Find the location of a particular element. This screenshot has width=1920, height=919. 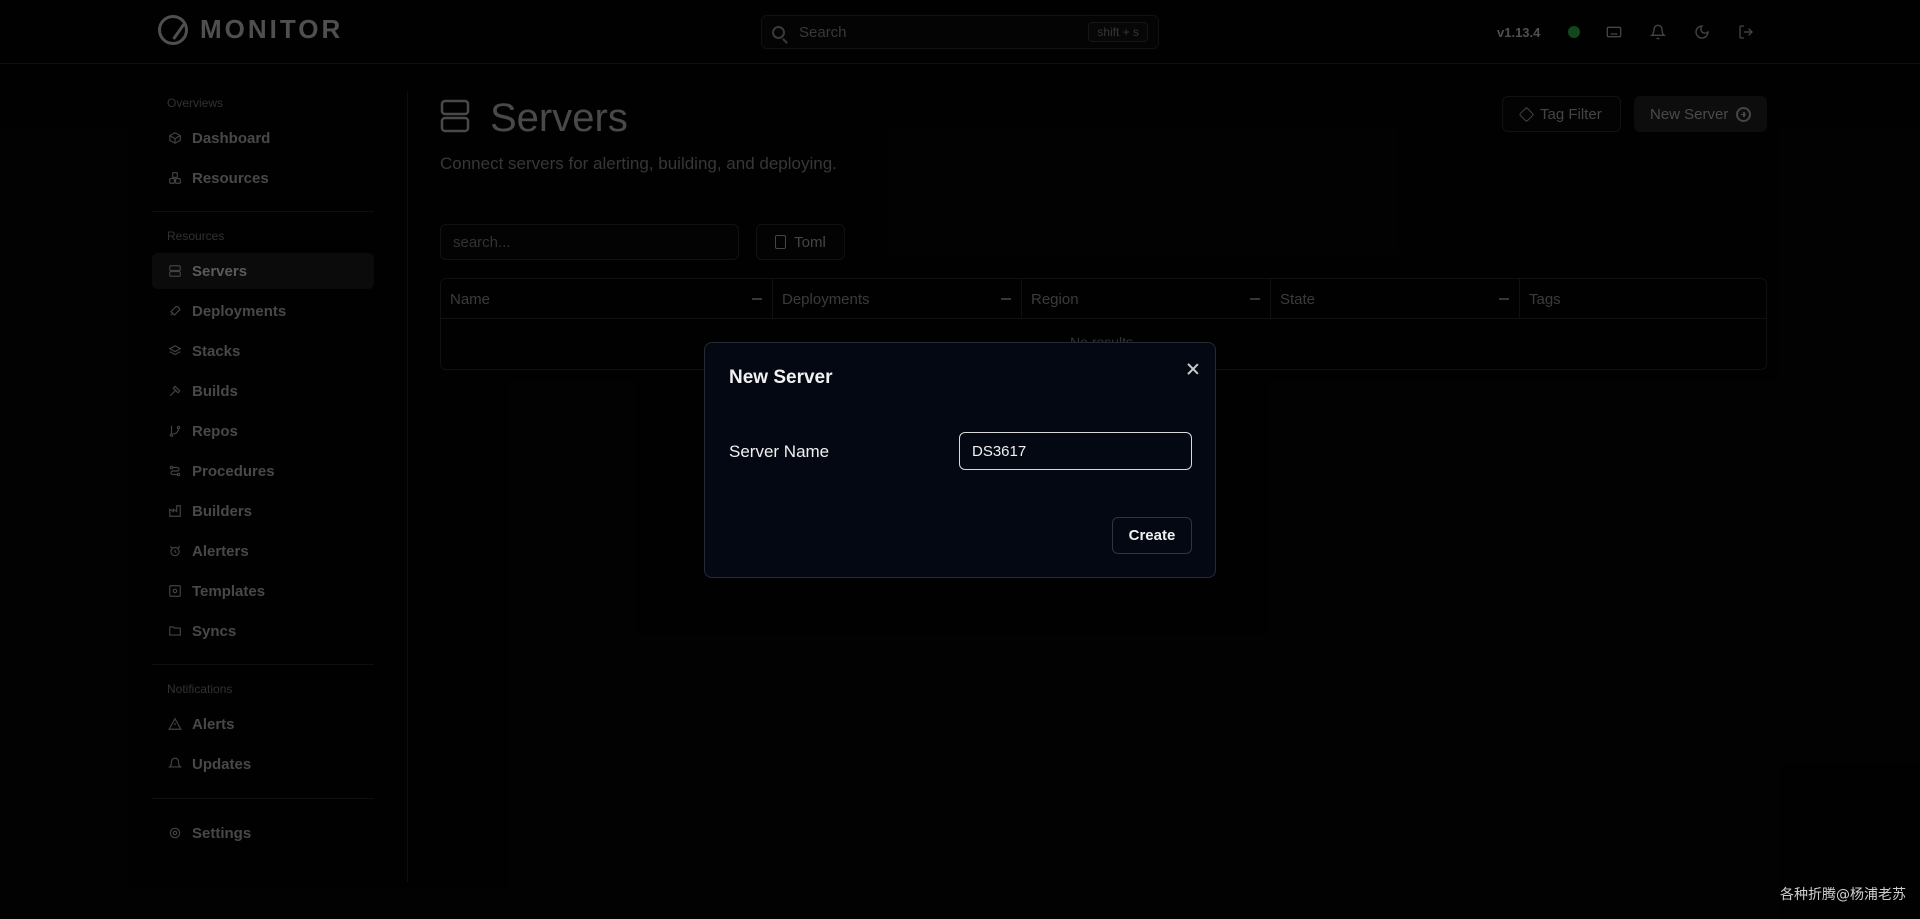

new-server-dialog: New Server Server Name Create is located at coordinates (960, 460).